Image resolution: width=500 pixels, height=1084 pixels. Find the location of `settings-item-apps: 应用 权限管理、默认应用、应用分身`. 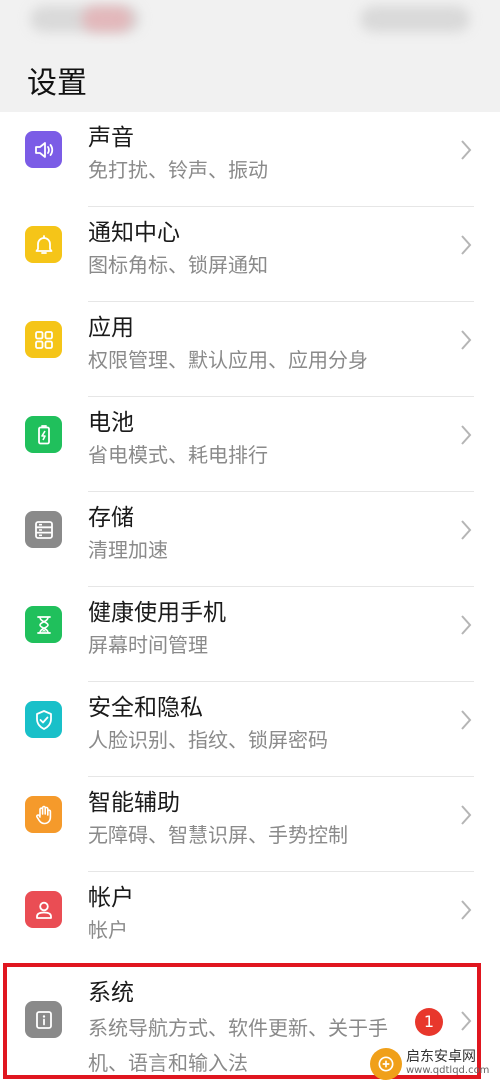

settings-item-apps: 应用 权限管理、默认应用、应用分身 is located at coordinates (250, 349).